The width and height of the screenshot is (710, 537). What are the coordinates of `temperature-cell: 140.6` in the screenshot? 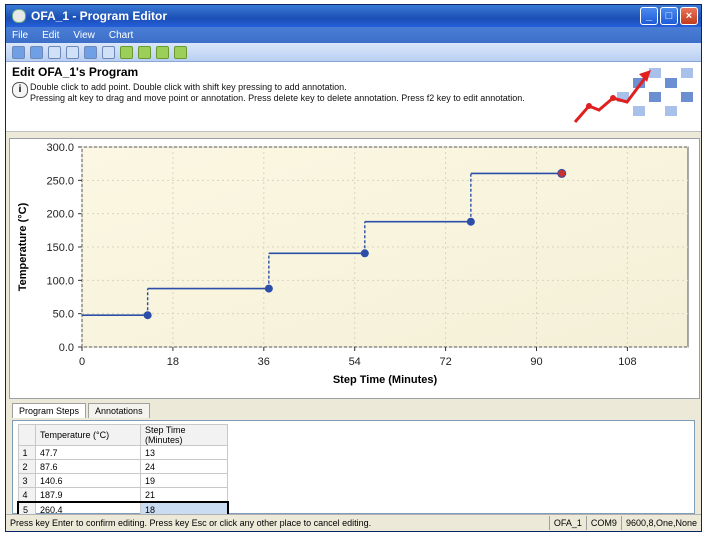 It's located at (88, 480).